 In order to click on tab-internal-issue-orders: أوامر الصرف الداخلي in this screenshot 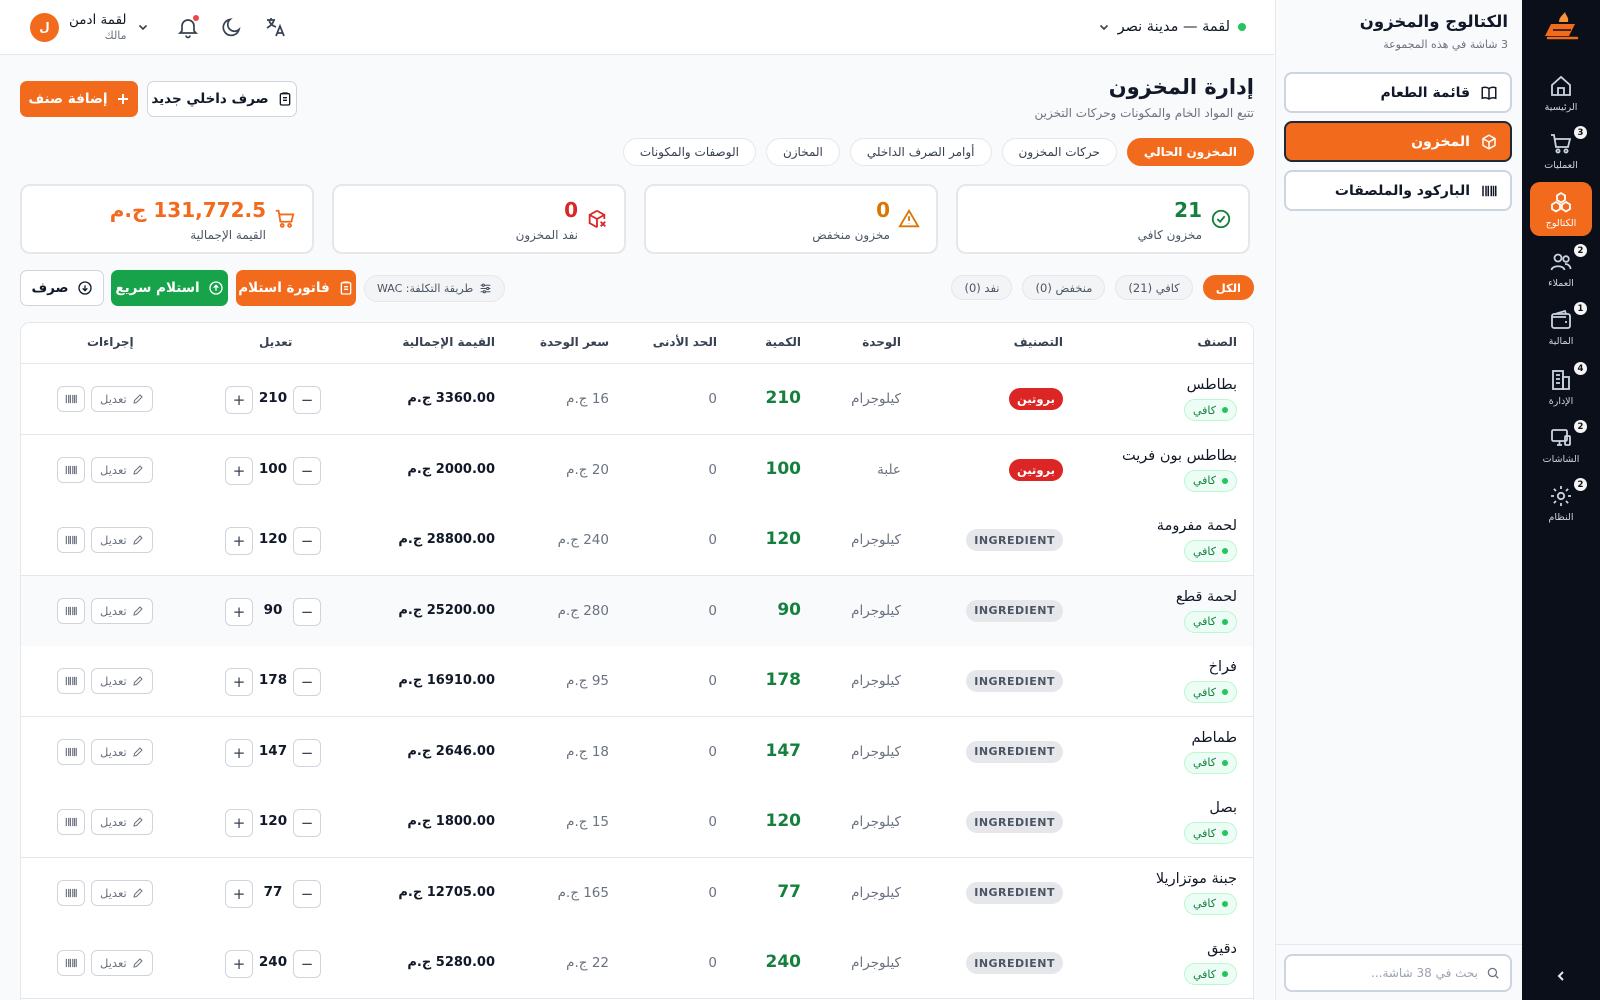, I will do `click(920, 152)`.